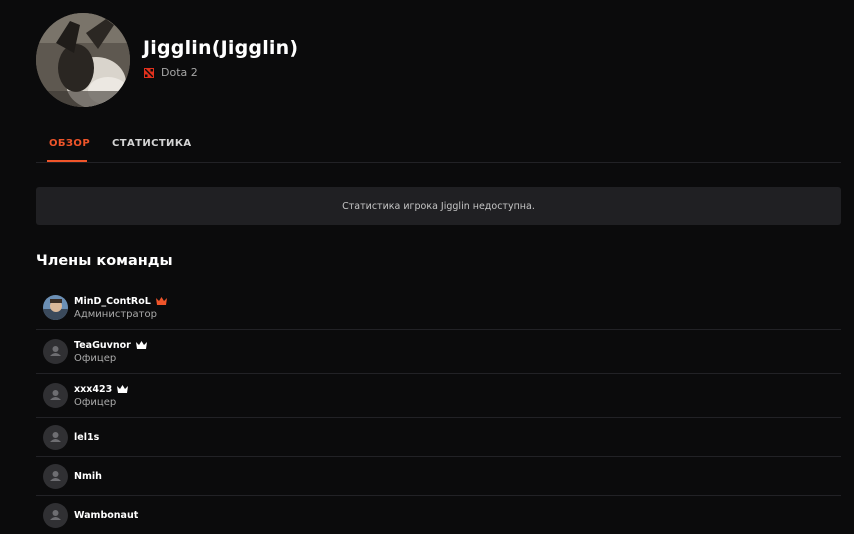  What do you see at coordinates (149, 72) in the screenshot?
I see `dota2-icon` at bounding box center [149, 72].